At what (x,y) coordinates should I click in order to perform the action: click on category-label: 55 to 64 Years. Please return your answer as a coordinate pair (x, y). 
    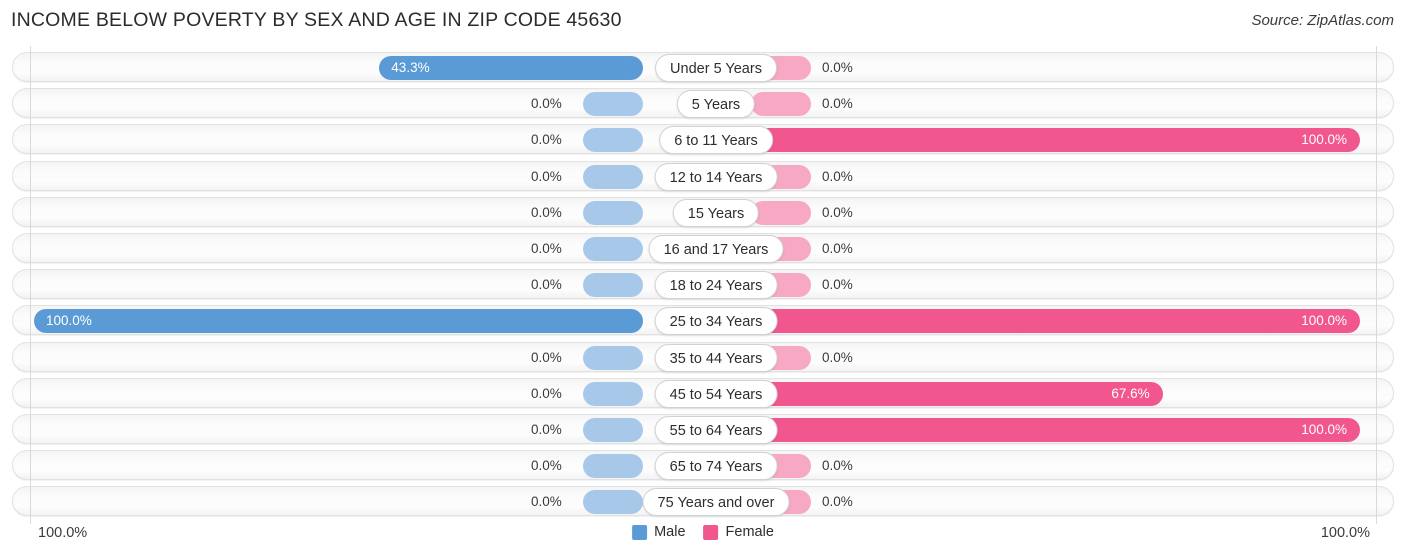
    Looking at the image, I should click on (716, 430).